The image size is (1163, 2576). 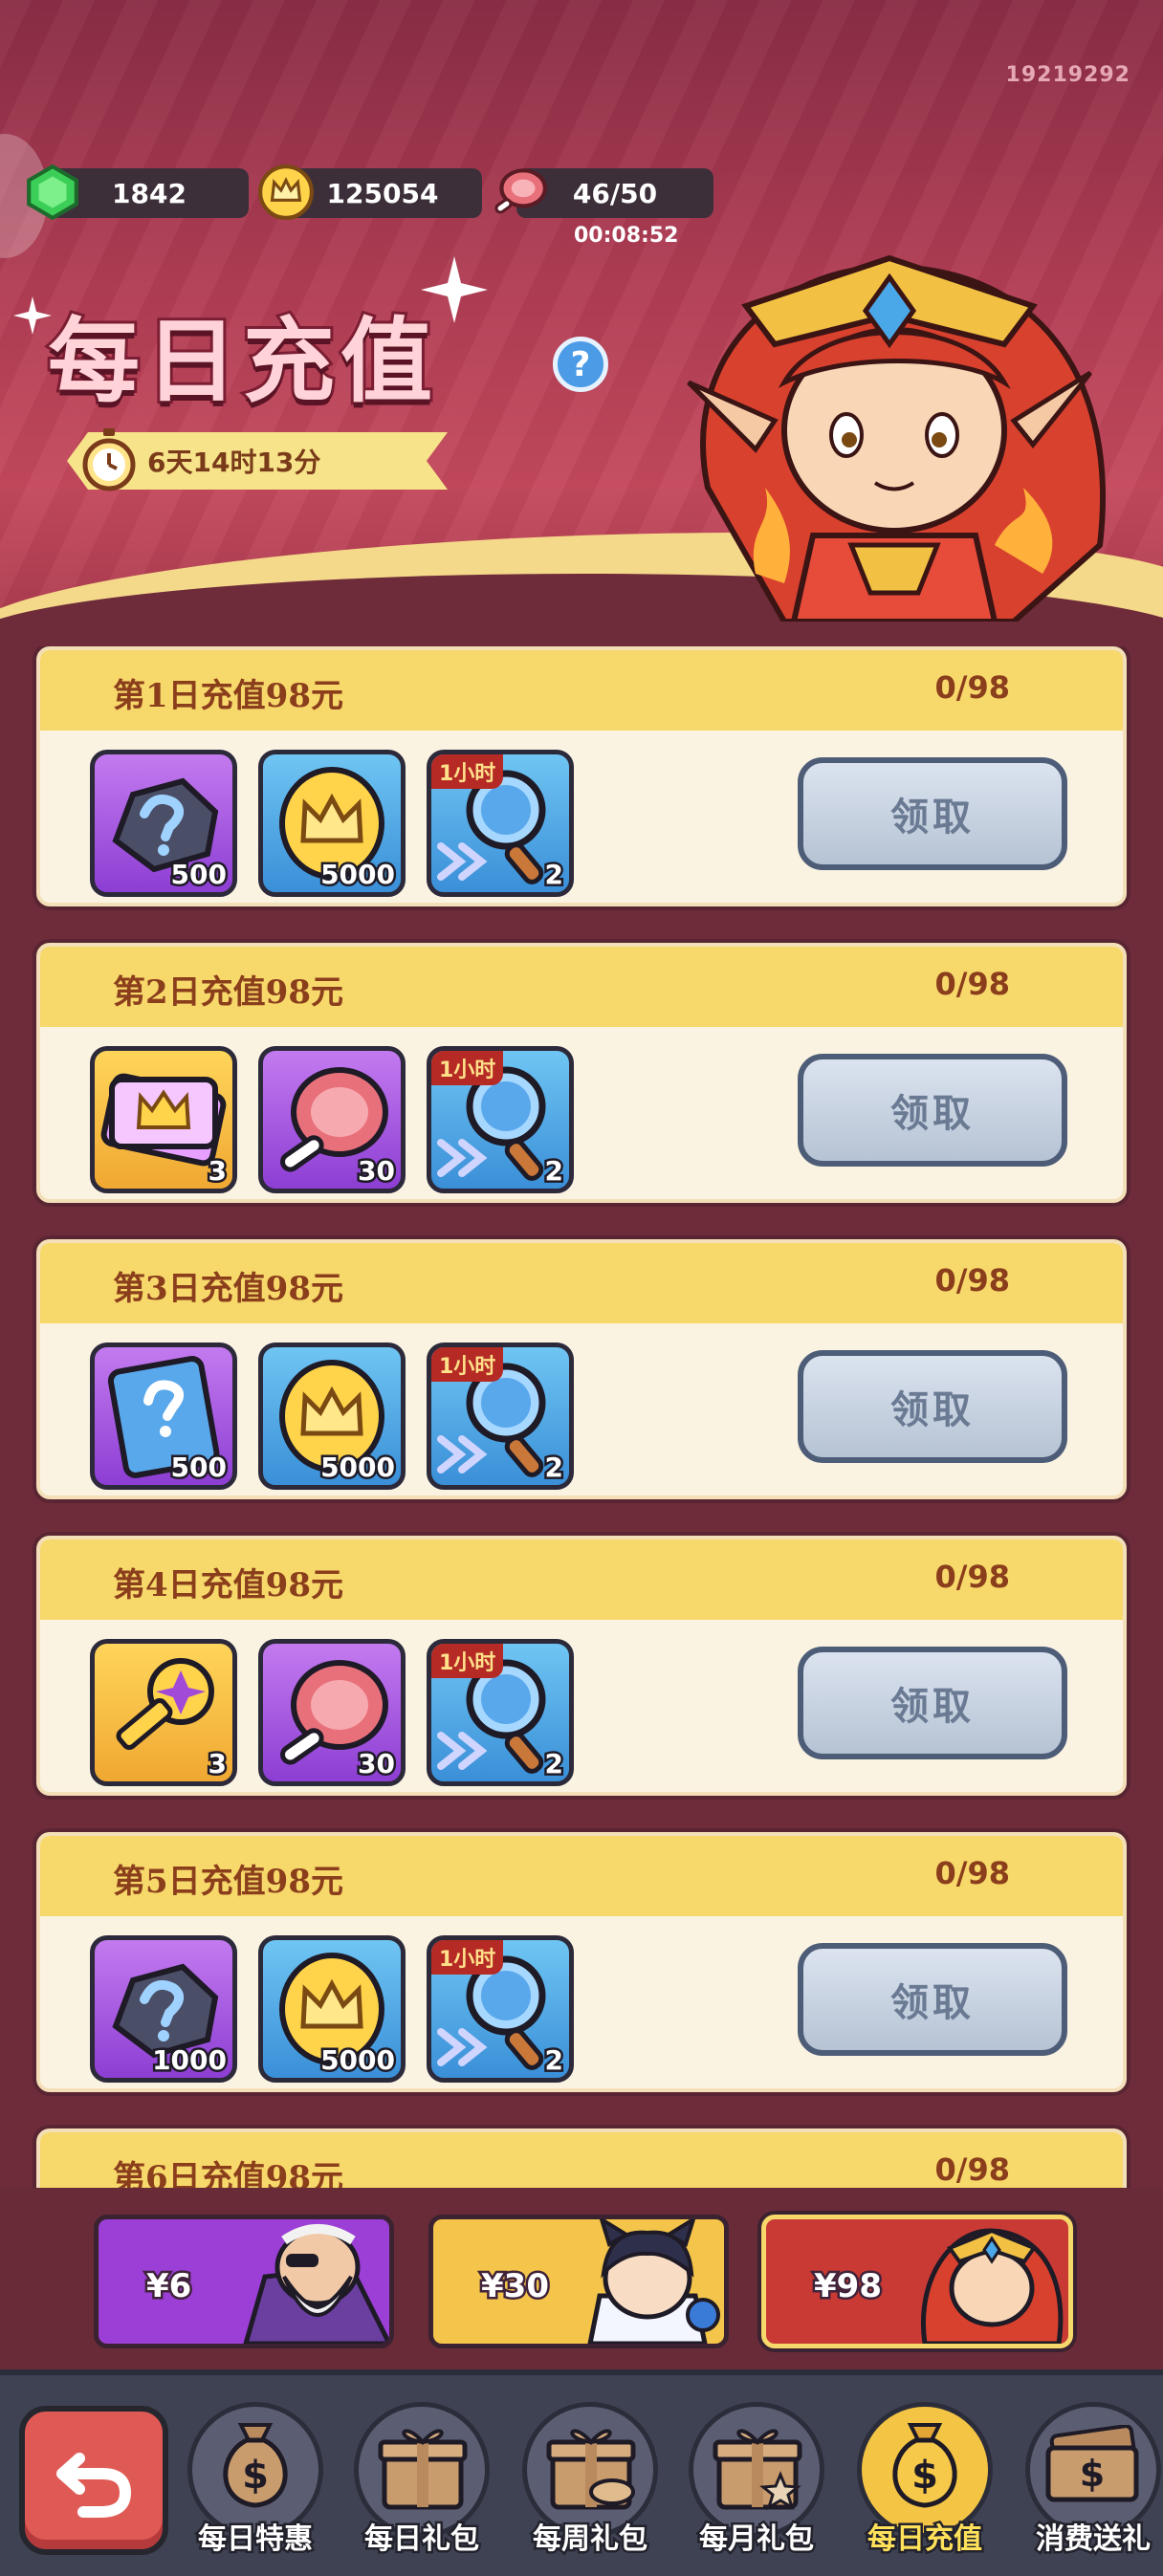 What do you see at coordinates (109, 459) in the screenshot?
I see `stopwatch-icon` at bounding box center [109, 459].